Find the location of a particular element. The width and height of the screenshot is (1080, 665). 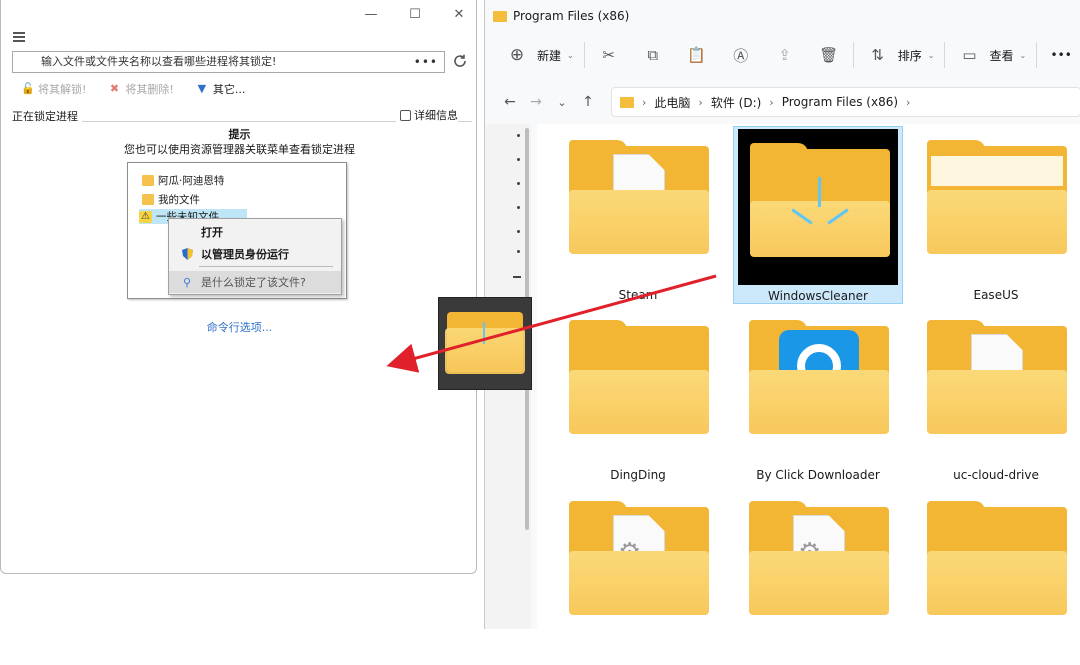

new-button: ⊕ 新建 ⌄ is located at coordinates (538, 55).